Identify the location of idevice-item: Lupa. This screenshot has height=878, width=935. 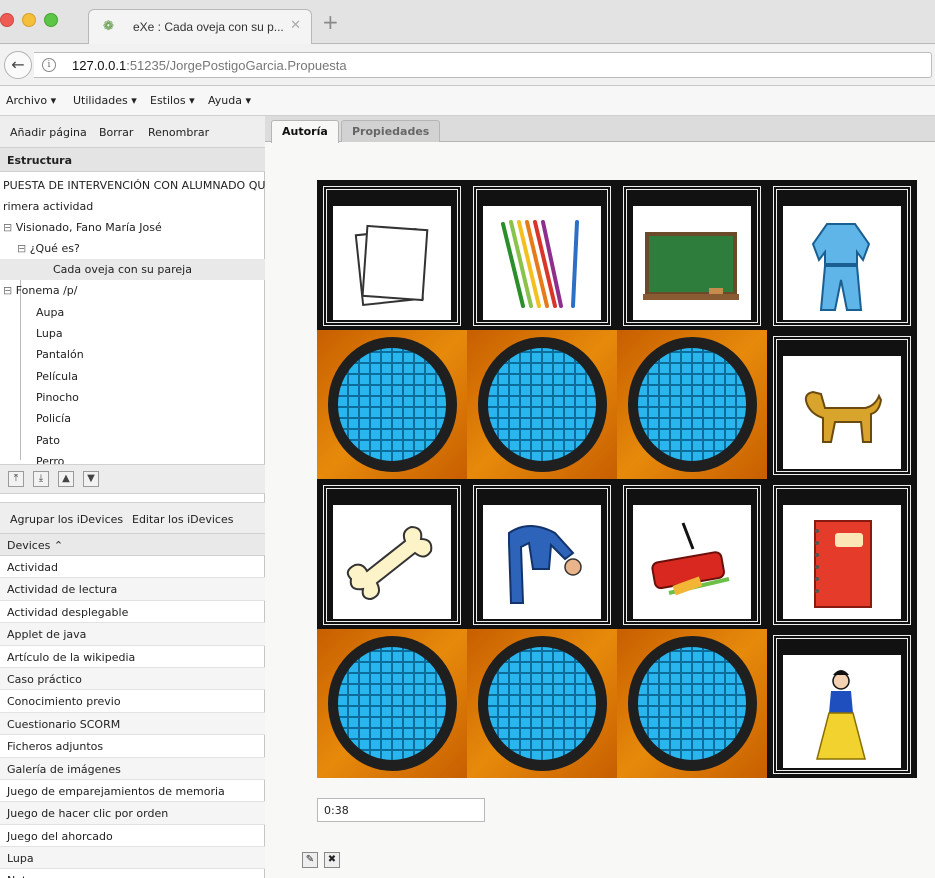
(132, 858).